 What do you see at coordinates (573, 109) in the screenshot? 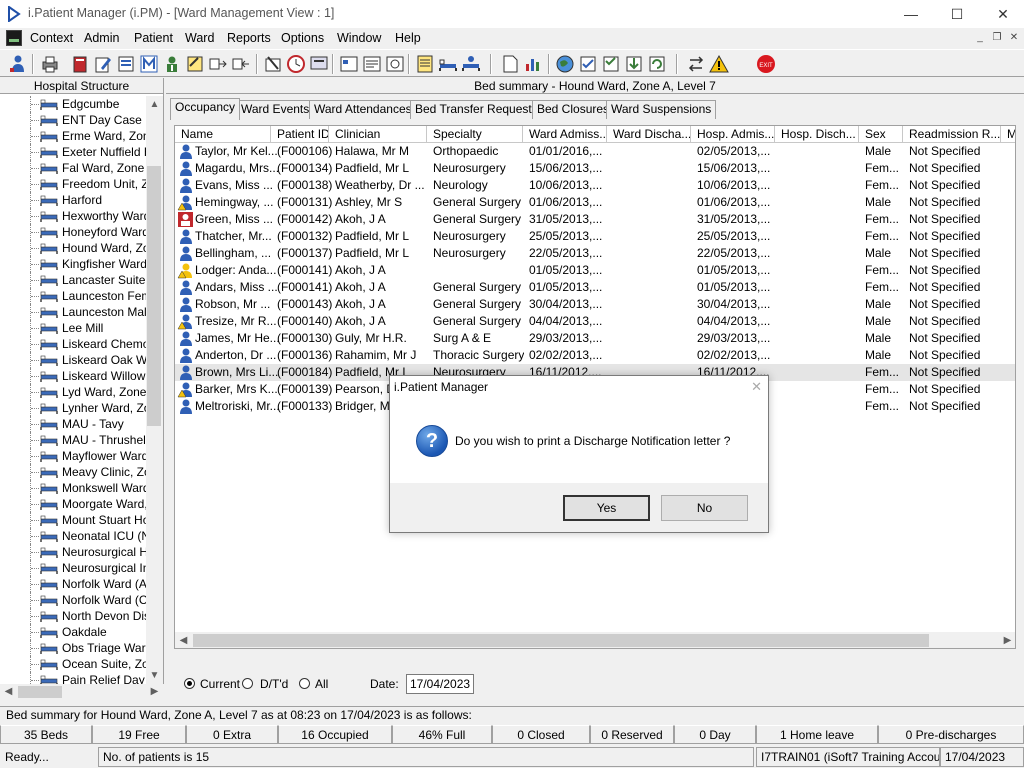
I see `tab-bed-closures: Bed Closures` at bounding box center [573, 109].